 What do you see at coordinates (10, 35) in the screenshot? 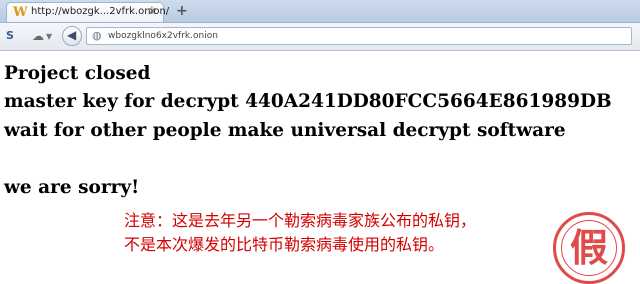
I see `s-menu-icon: S` at bounding box center [10, 35].